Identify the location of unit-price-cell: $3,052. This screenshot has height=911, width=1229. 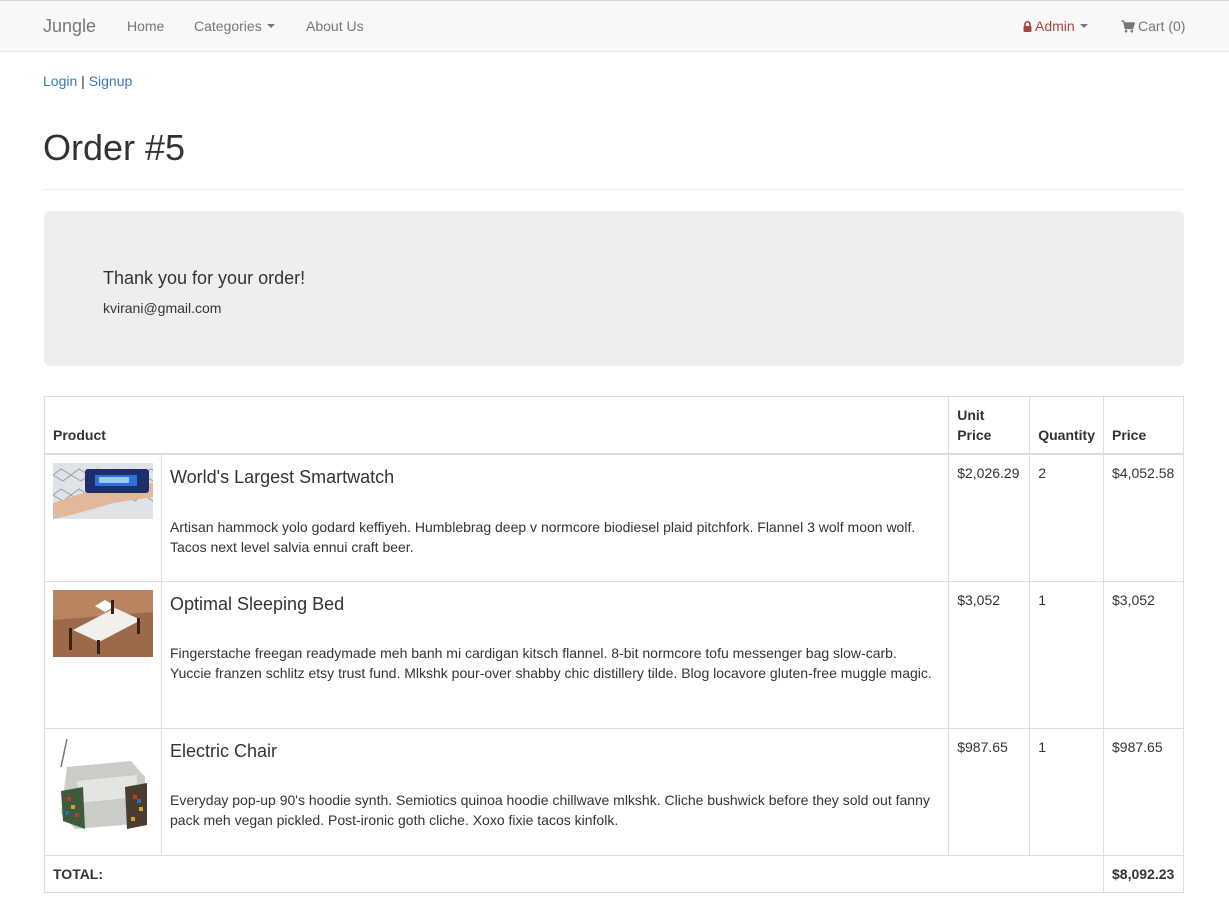
(989, 654).